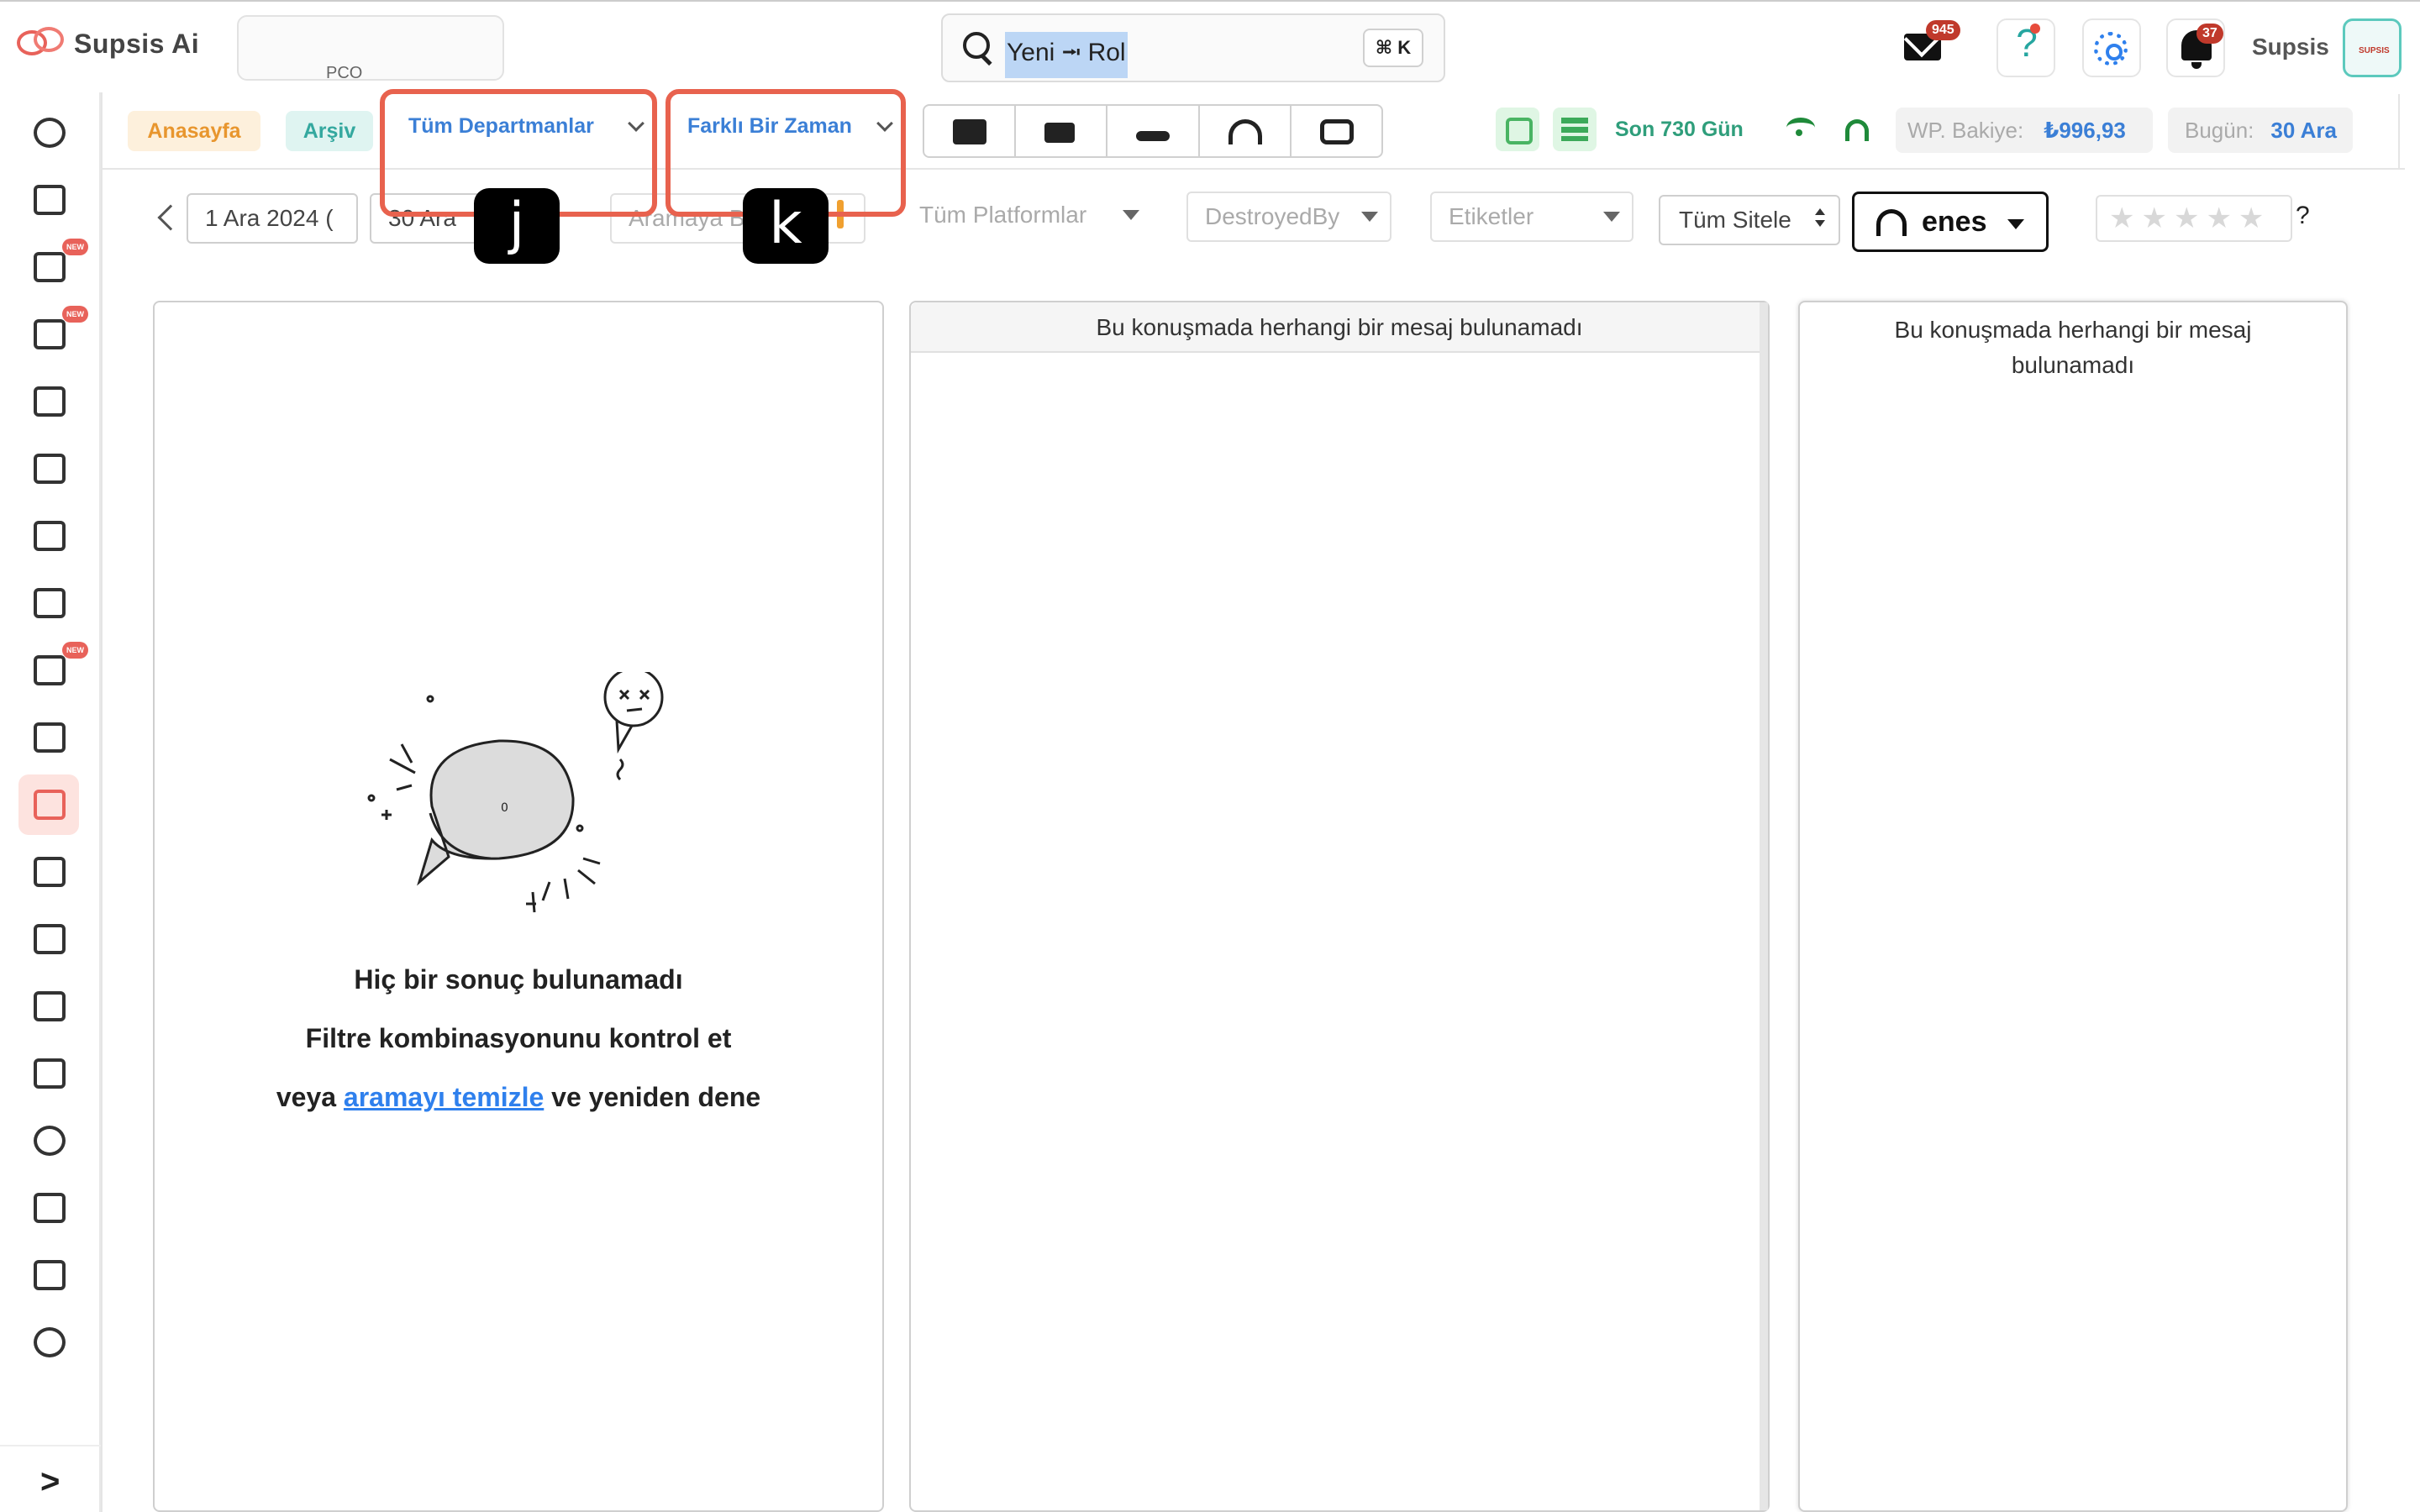 Image resolution: width=2420 pixels, height=1512 pixels. What do you see at coordinates (515, 792) in the screenshot?
I see `empty-state-illustration: 0` at bounding box center [515, 792].